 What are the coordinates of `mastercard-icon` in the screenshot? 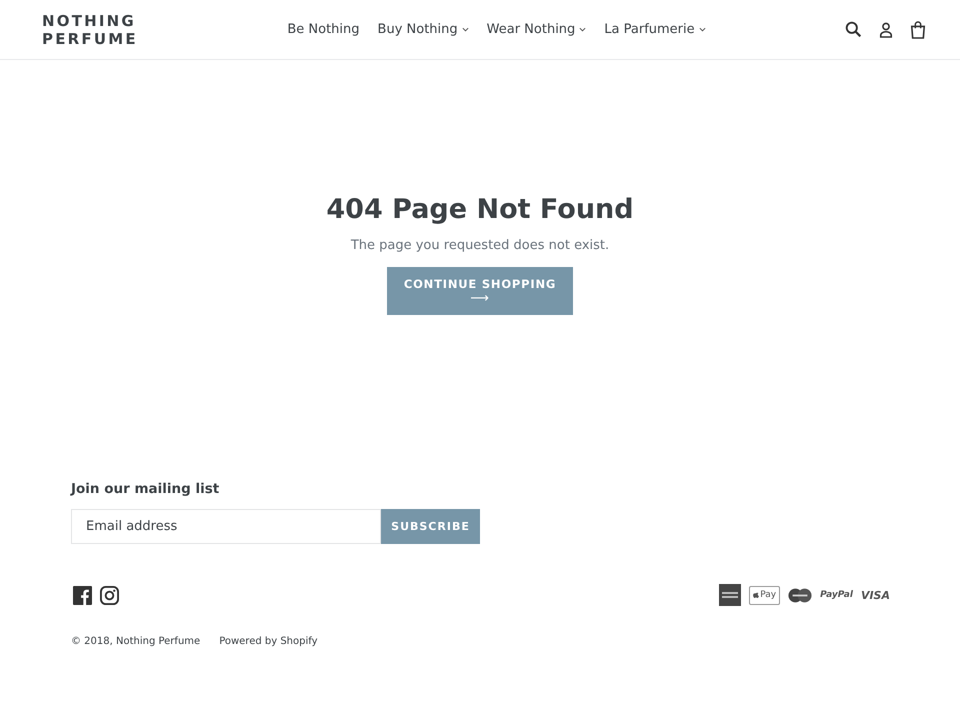 It's located at (800, 595).